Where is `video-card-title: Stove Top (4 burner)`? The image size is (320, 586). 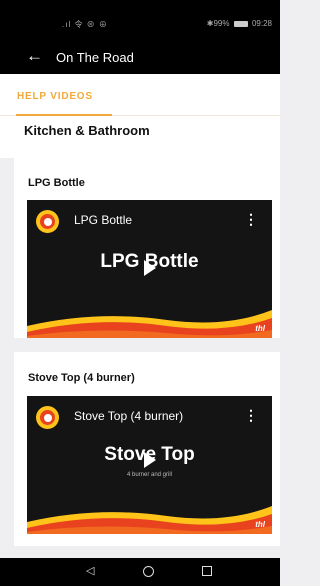
video-card-title: Stove Top (4 burner) is located at coordinates (81, 378).